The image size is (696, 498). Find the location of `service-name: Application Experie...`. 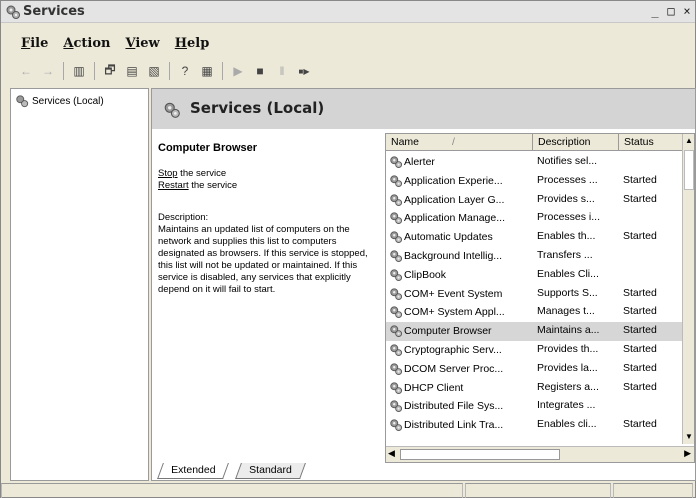

service-name: Application Experie... is located at coordinates (453, 180).